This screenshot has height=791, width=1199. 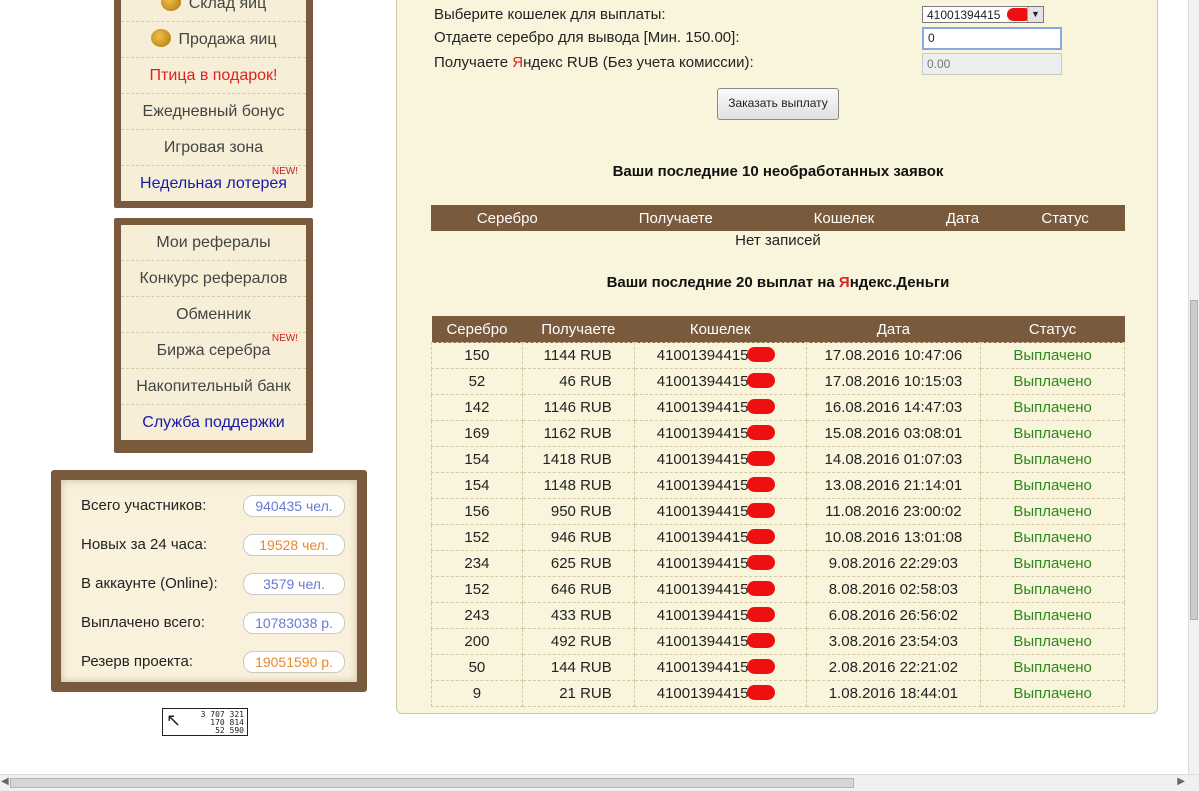 I want to click on rub-cell: 1146 RUB, so click(x=578, y=407).